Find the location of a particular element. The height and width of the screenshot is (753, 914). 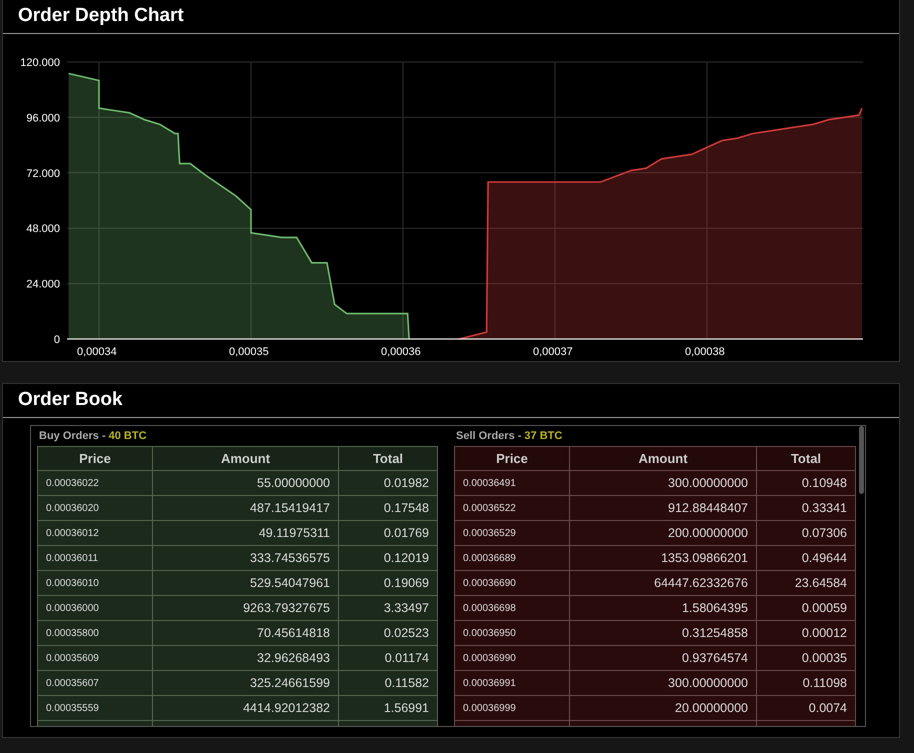

table-cell: 23.64584 is located at coordinates (806, 583).